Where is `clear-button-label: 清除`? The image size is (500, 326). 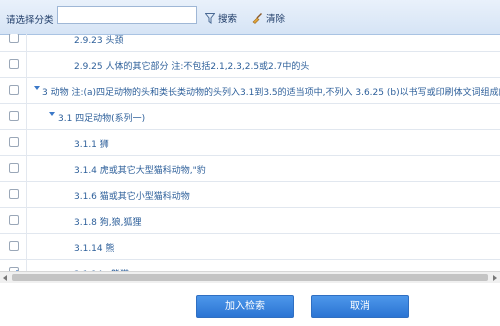
clear-button-label: 清除 is located at coordinates (276, 19).